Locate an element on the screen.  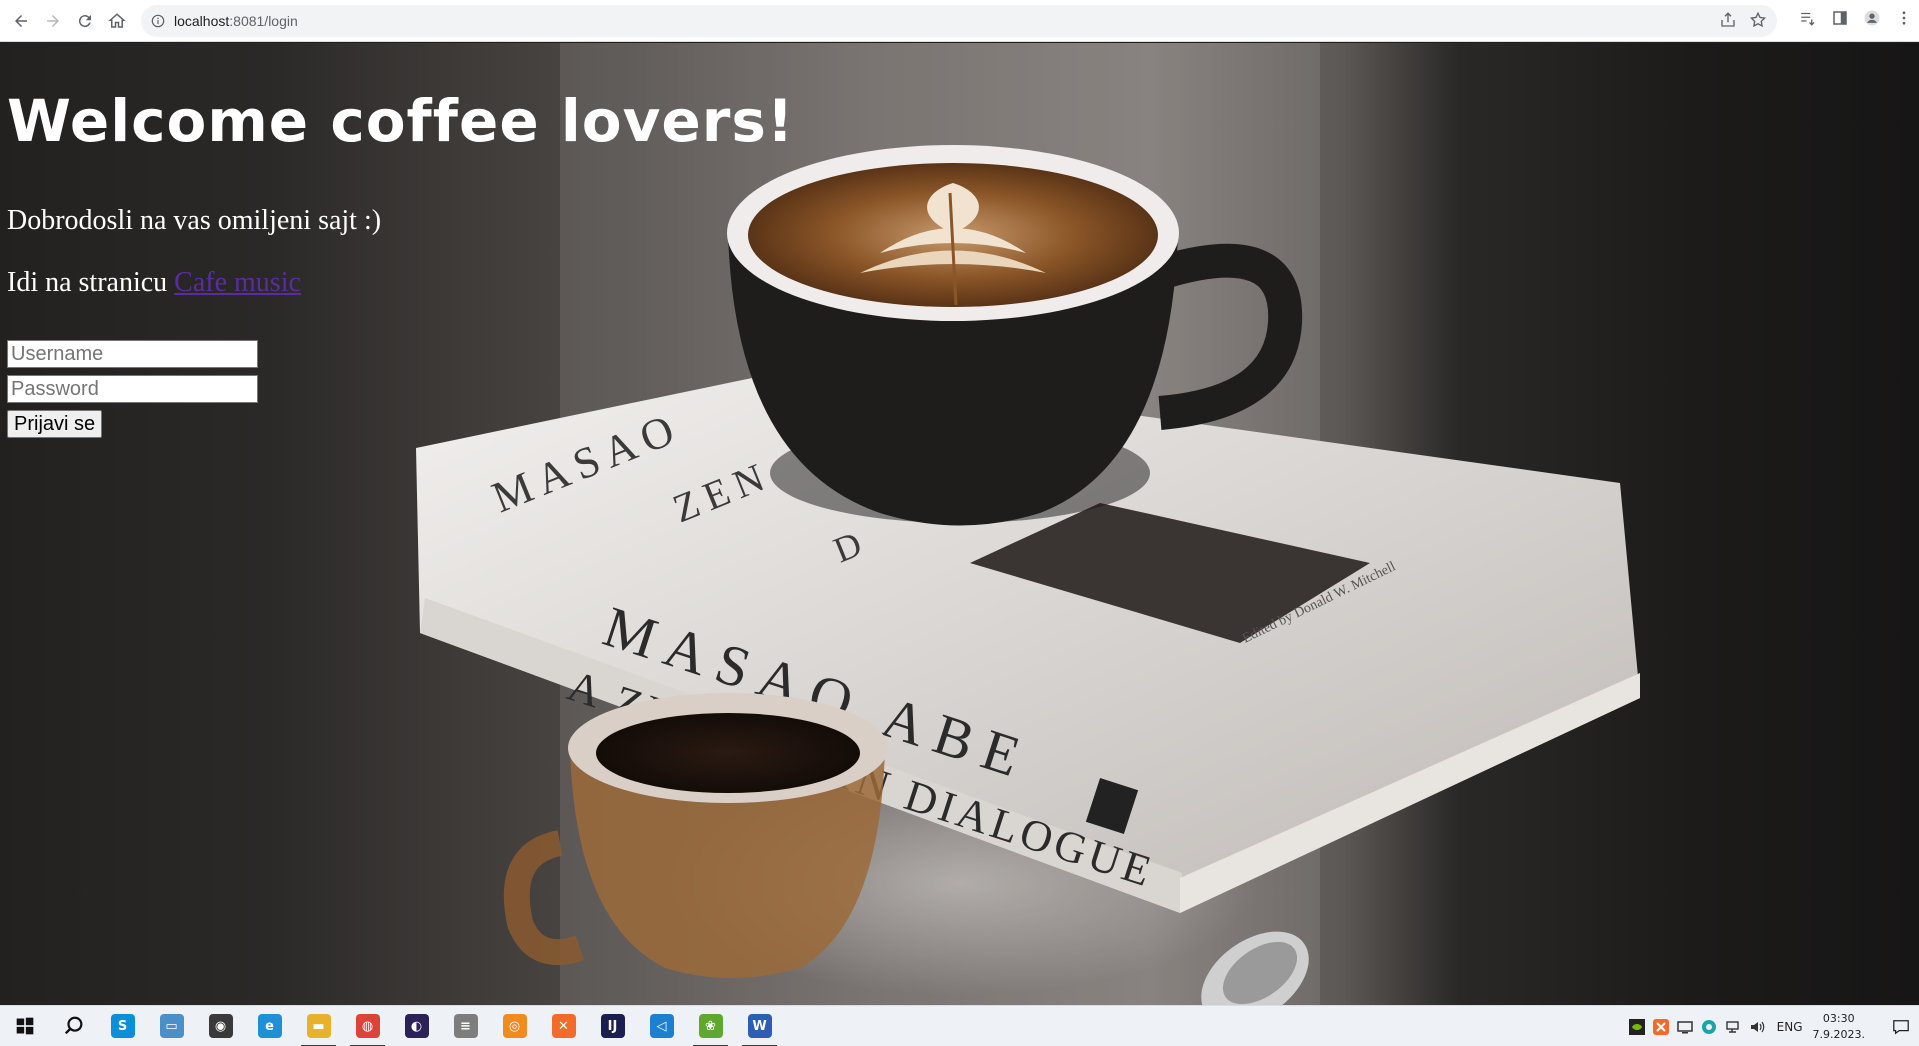
site-info-icon is located at coordinates (158, 21).